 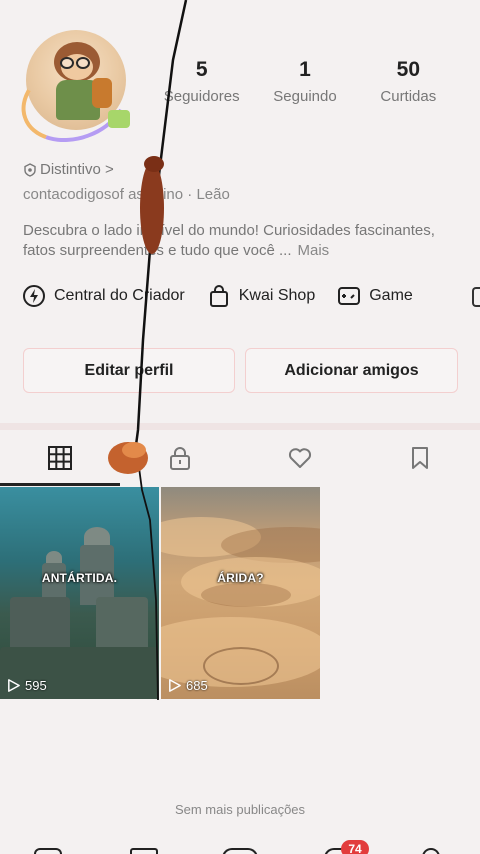 I want to click on discover-icon, so click(x=144, y=851).